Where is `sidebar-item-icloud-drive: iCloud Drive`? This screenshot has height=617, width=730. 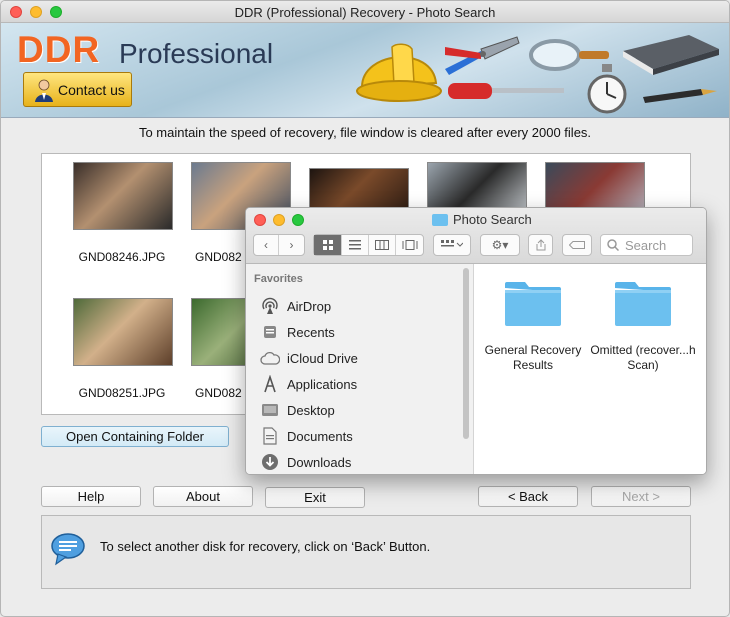
sidebar-item-icloud-drive: iCloud Drive is located at coordinates (309, 358).